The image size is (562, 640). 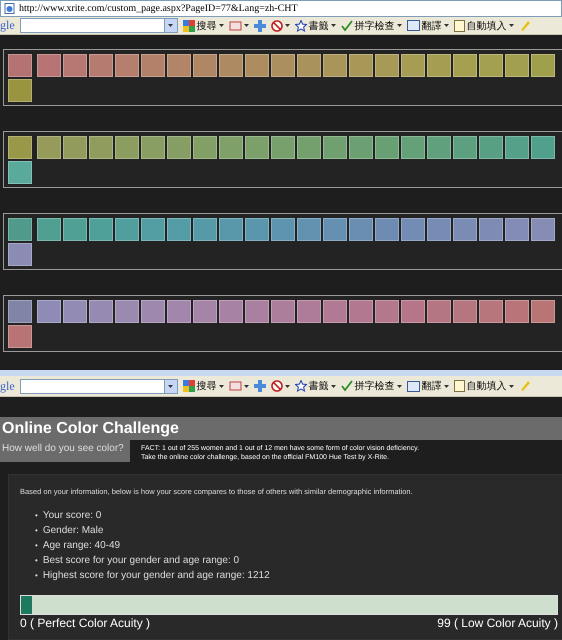 I want to click on result-item: Highest score for your gender and age range: 1212, so click(x=156, y=575).